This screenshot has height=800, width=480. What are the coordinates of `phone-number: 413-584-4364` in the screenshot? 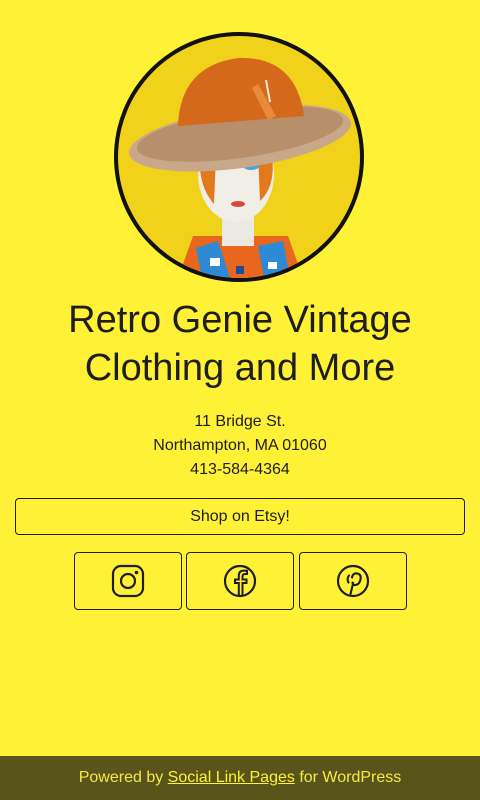 It's located at (240, 469).